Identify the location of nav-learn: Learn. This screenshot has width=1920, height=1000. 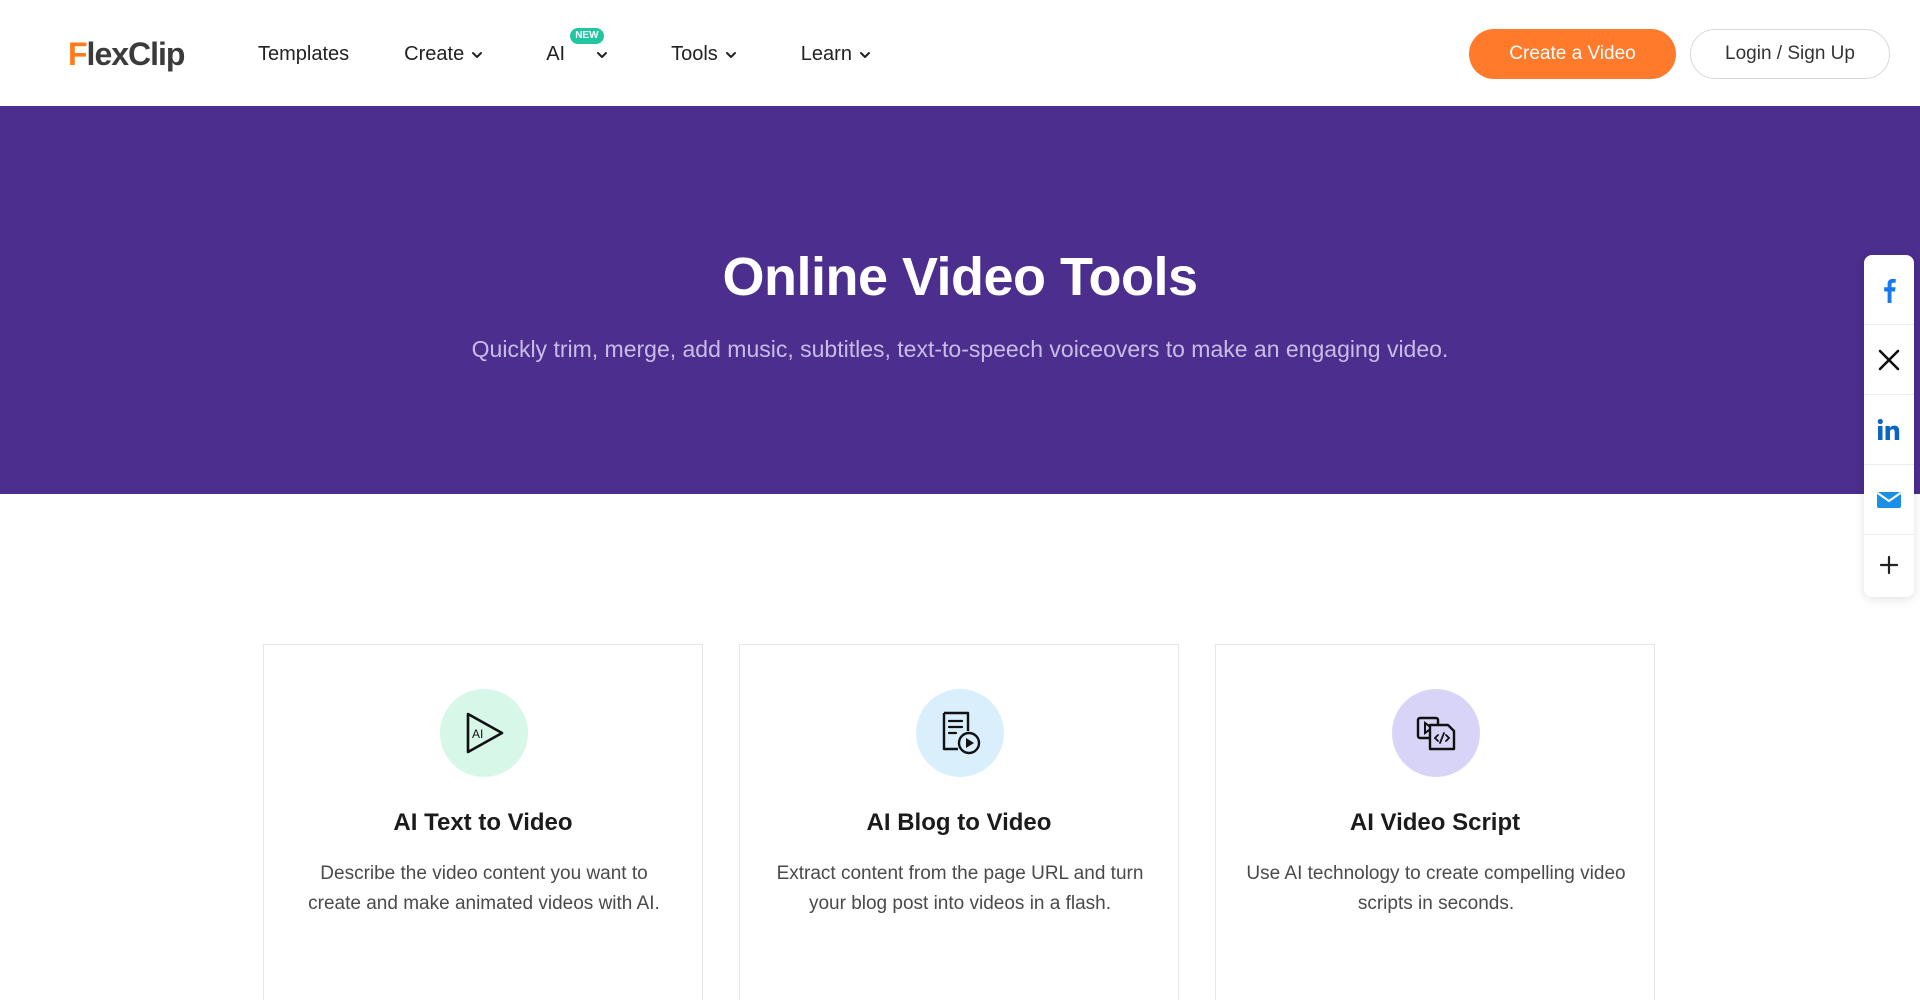
(836, 54).